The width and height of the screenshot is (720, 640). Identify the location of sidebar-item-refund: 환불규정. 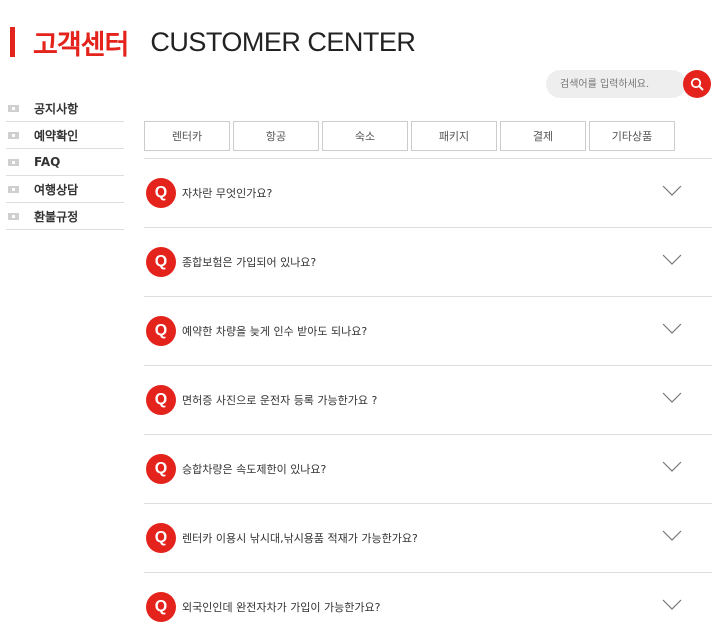
(65, 216).